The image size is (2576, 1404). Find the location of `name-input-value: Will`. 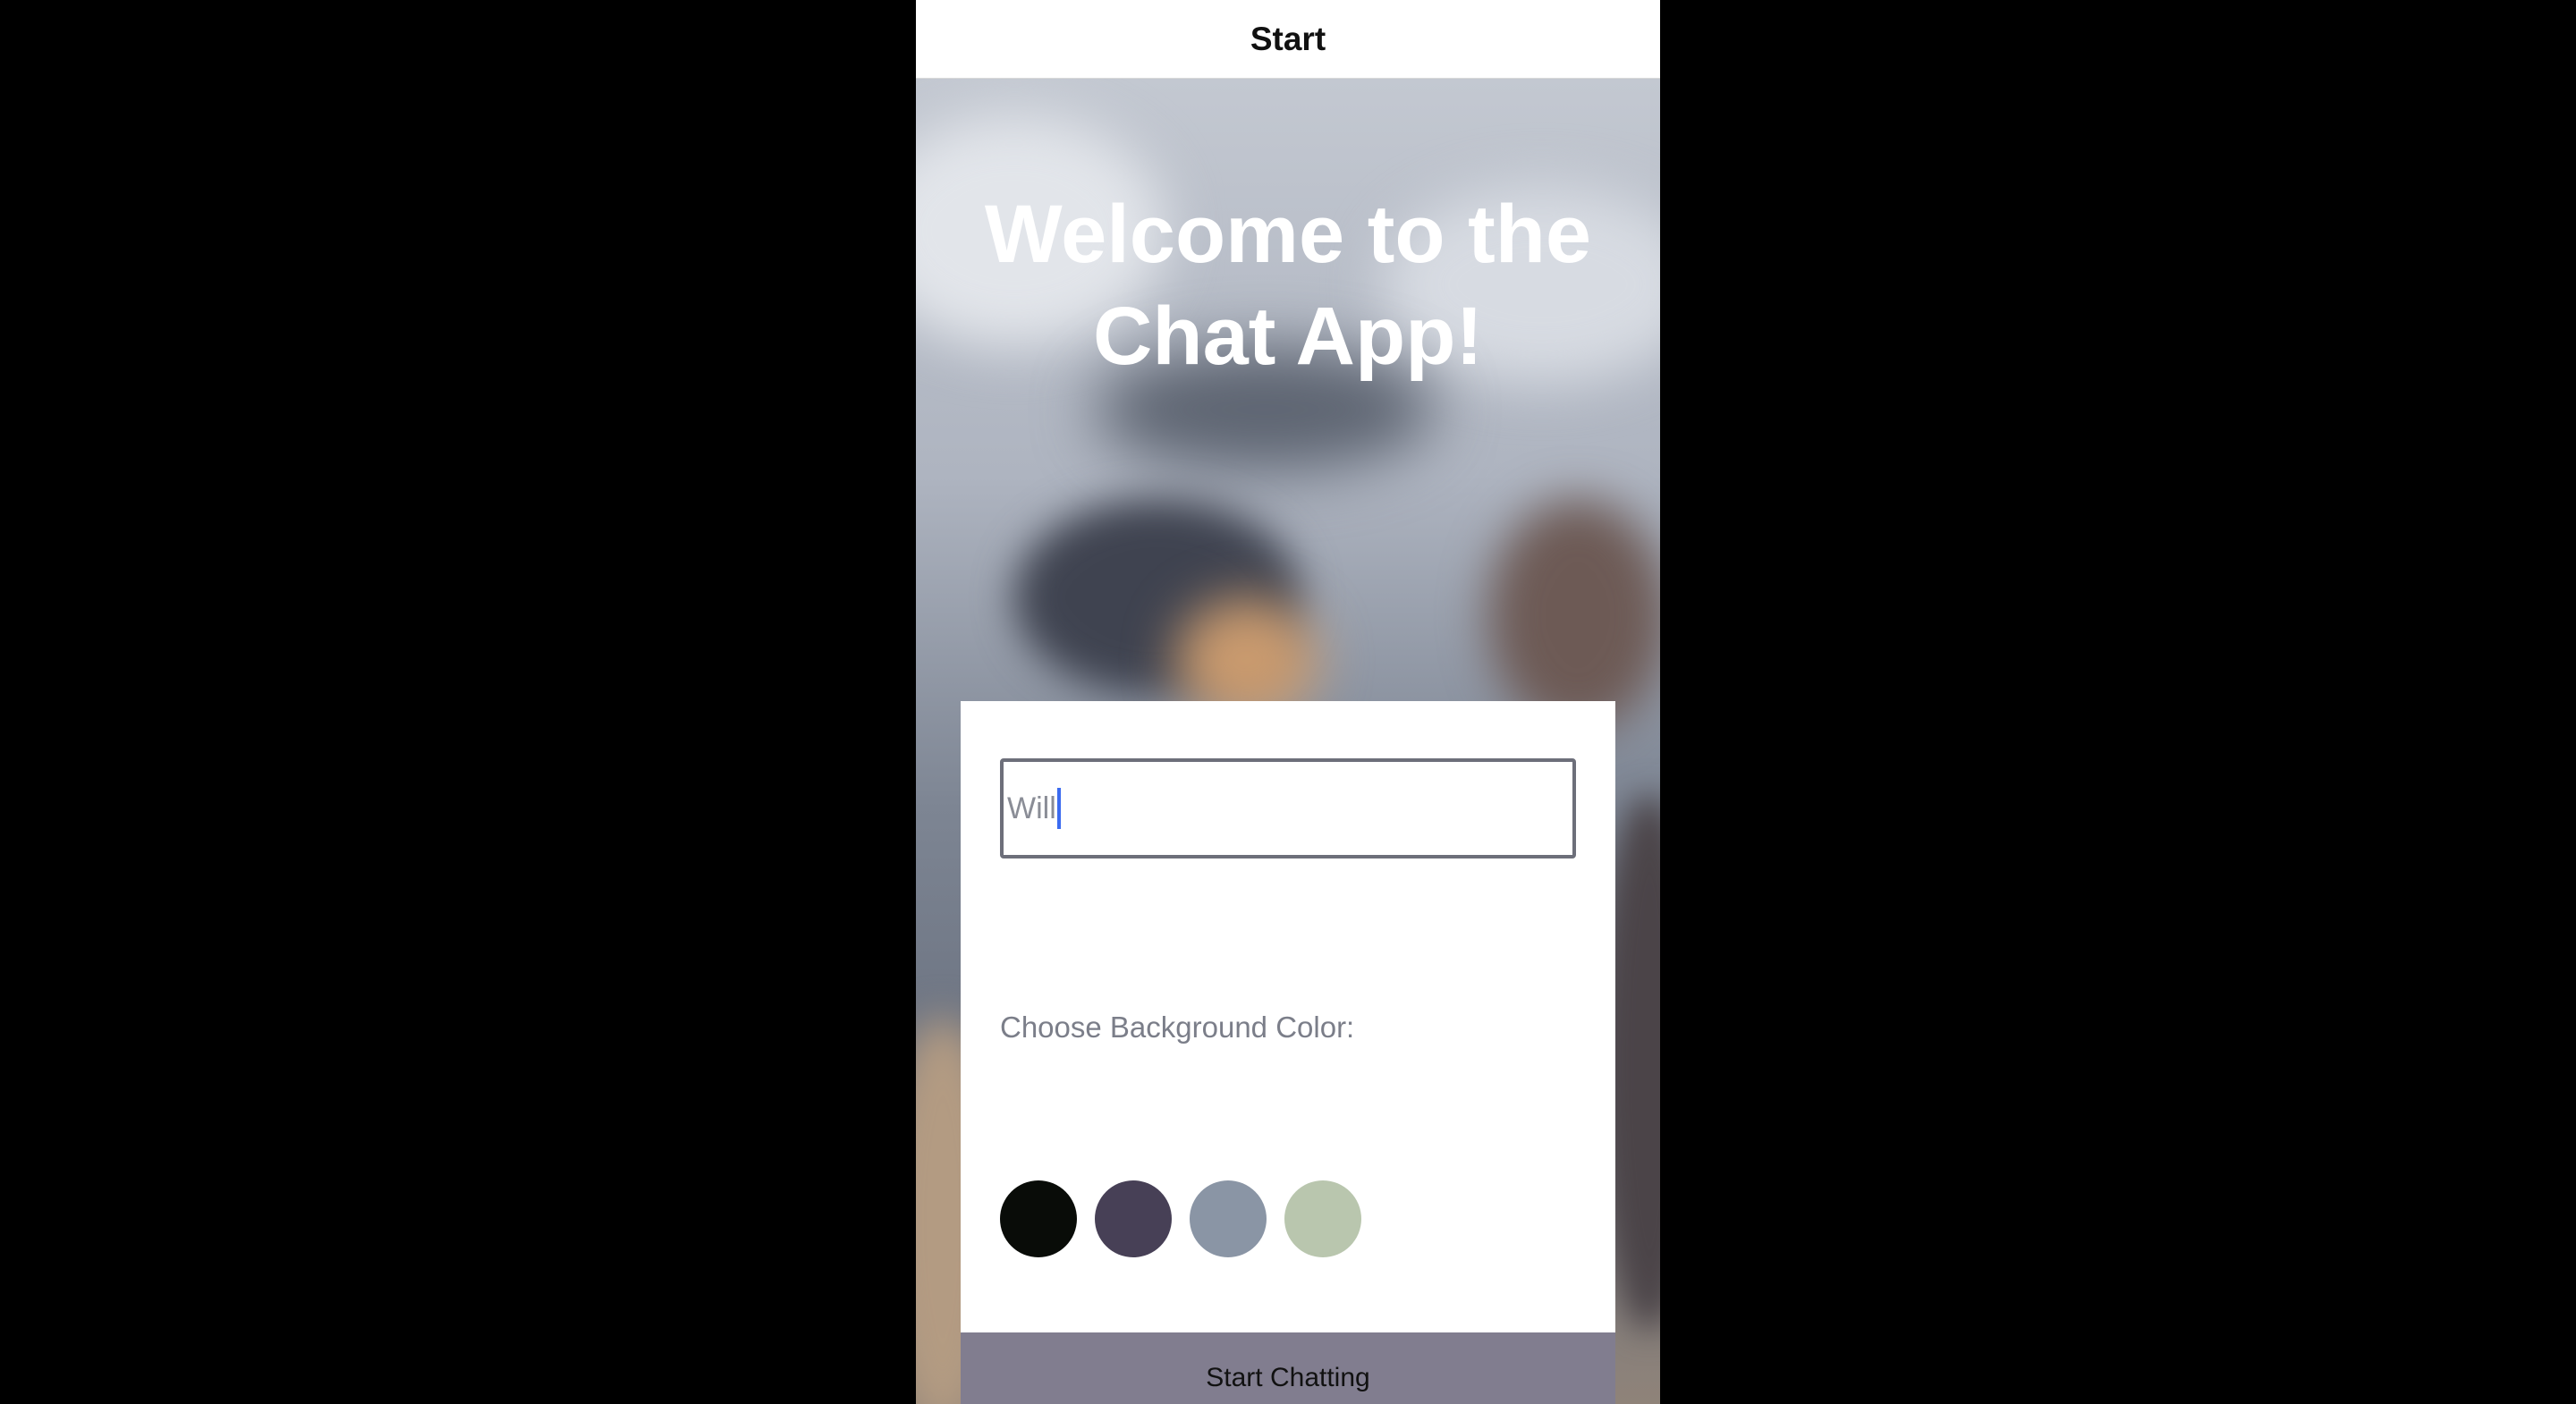

name-input-value: Will is located at coordinates (1031, 808).